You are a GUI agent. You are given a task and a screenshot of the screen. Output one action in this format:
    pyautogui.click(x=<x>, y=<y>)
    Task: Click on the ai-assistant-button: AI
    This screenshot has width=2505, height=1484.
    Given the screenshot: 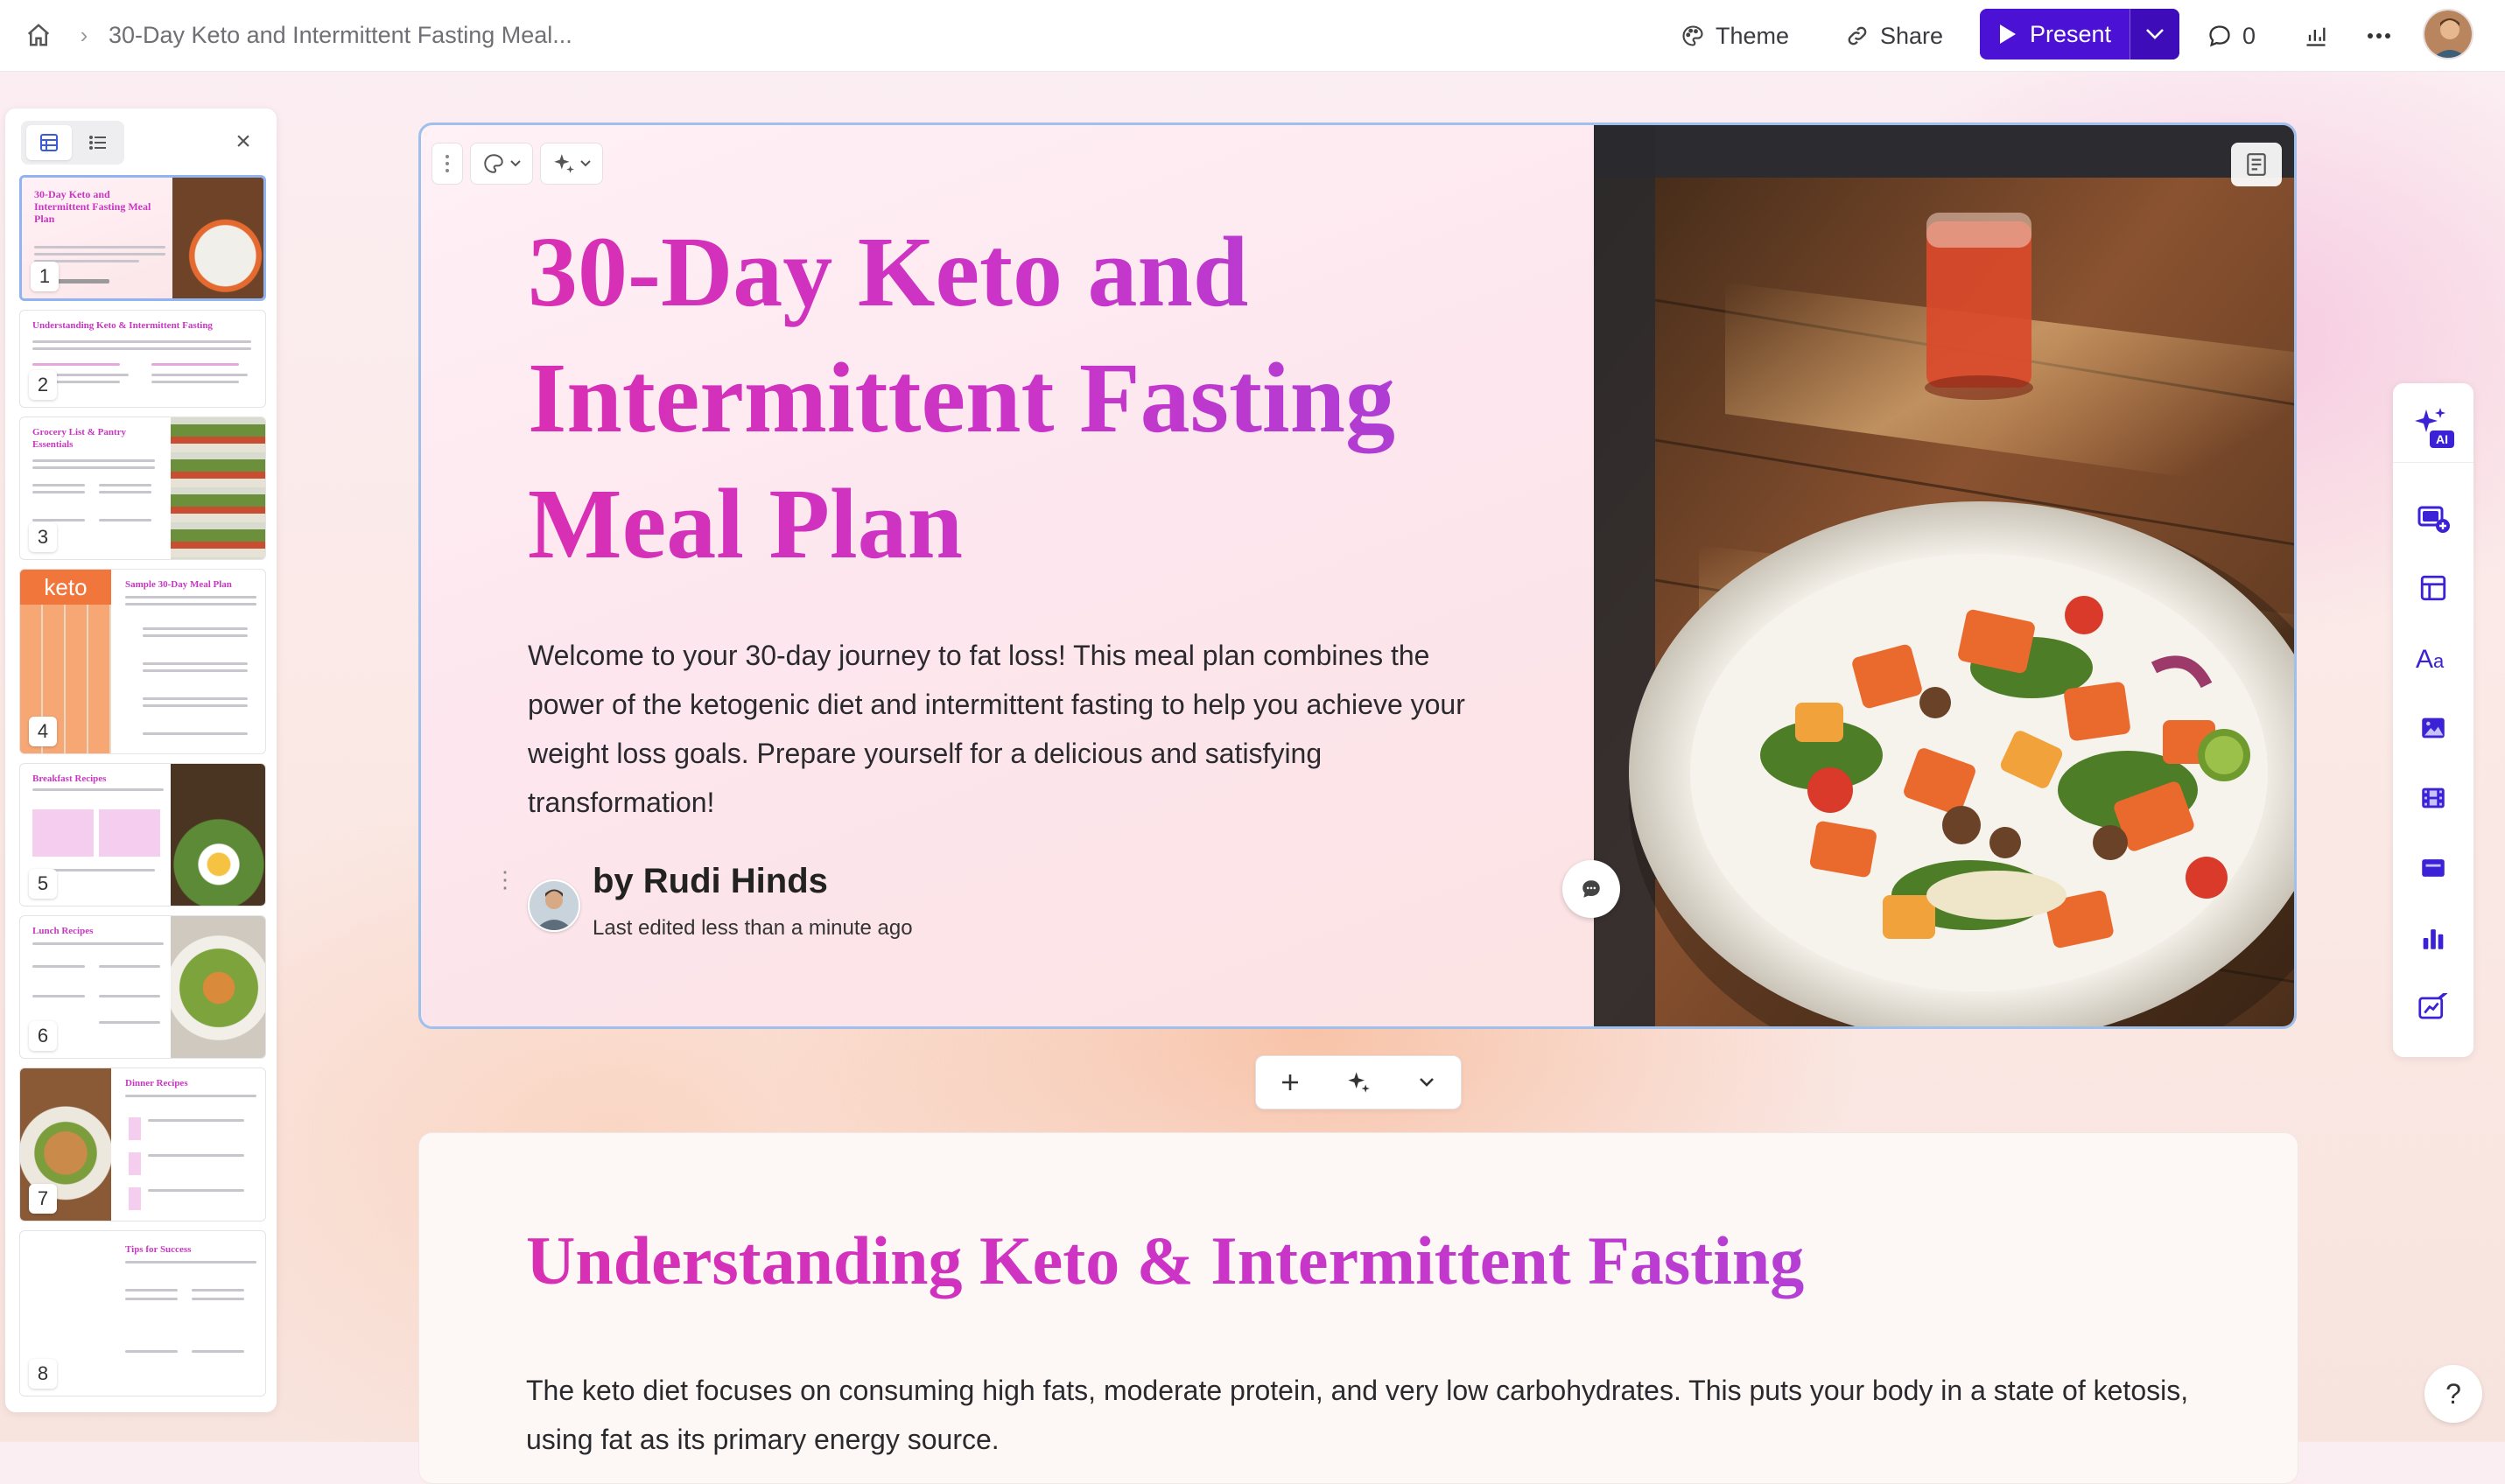 What is the action you would take?
    pyautogui.click(x=2433, y=427)
    